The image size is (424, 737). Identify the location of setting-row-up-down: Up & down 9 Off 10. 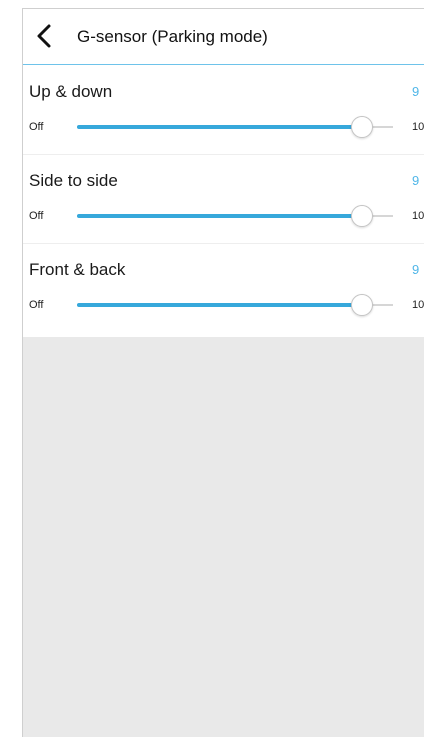
(223, 110).